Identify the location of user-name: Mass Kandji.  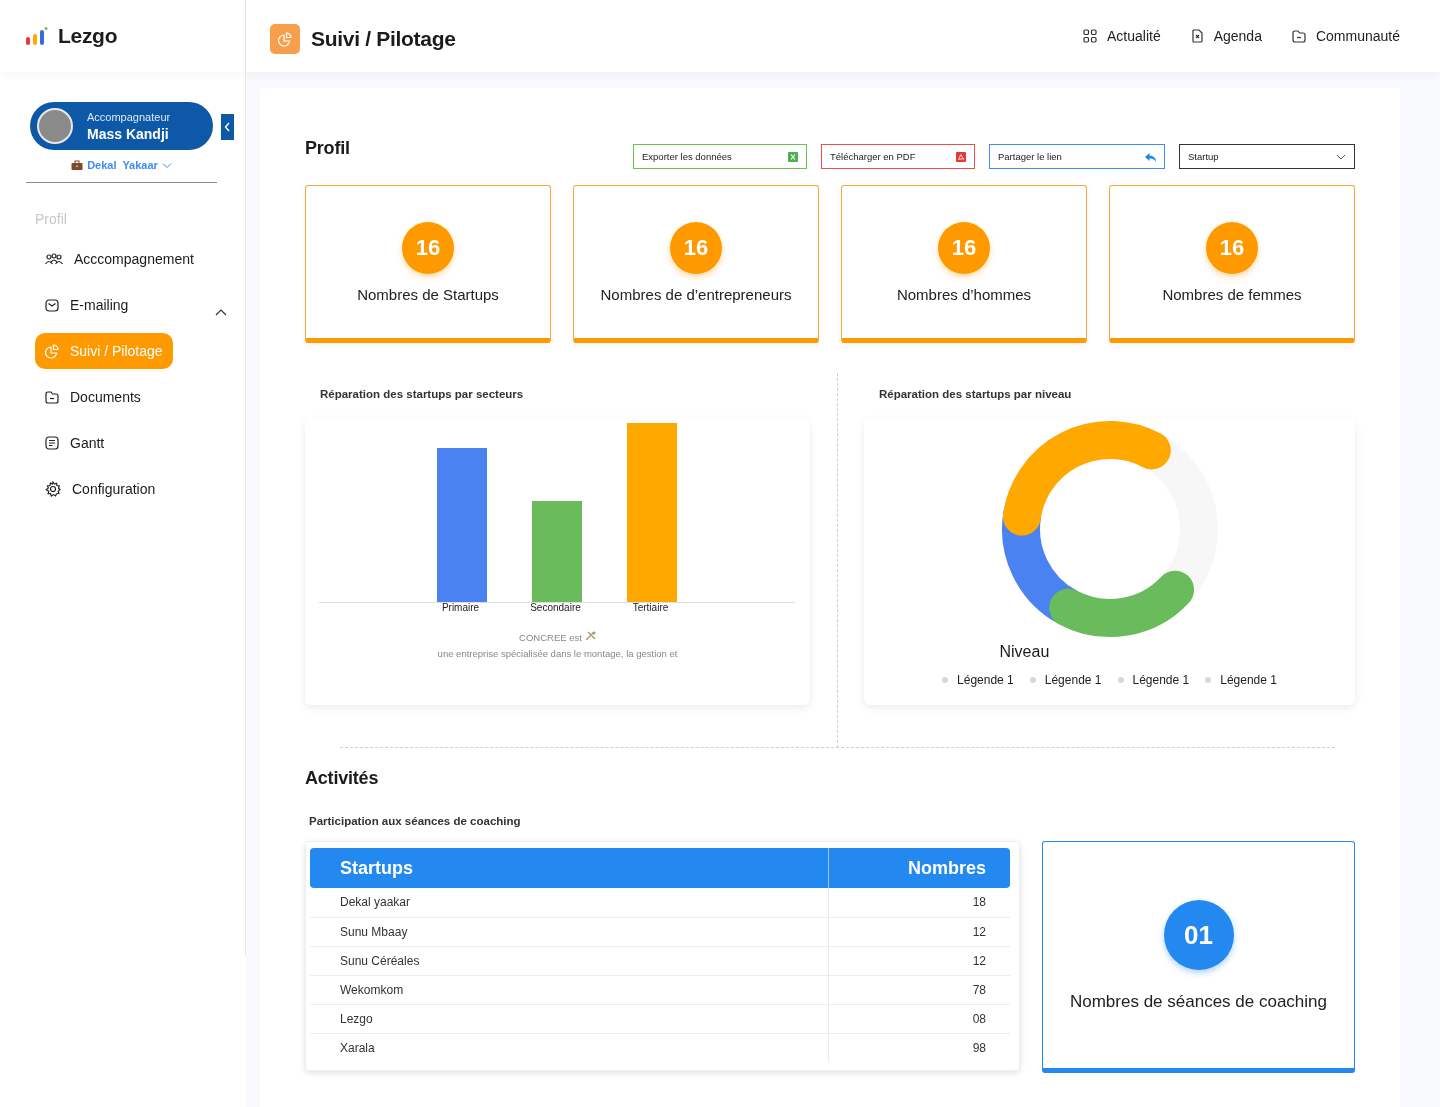
(128, 133).